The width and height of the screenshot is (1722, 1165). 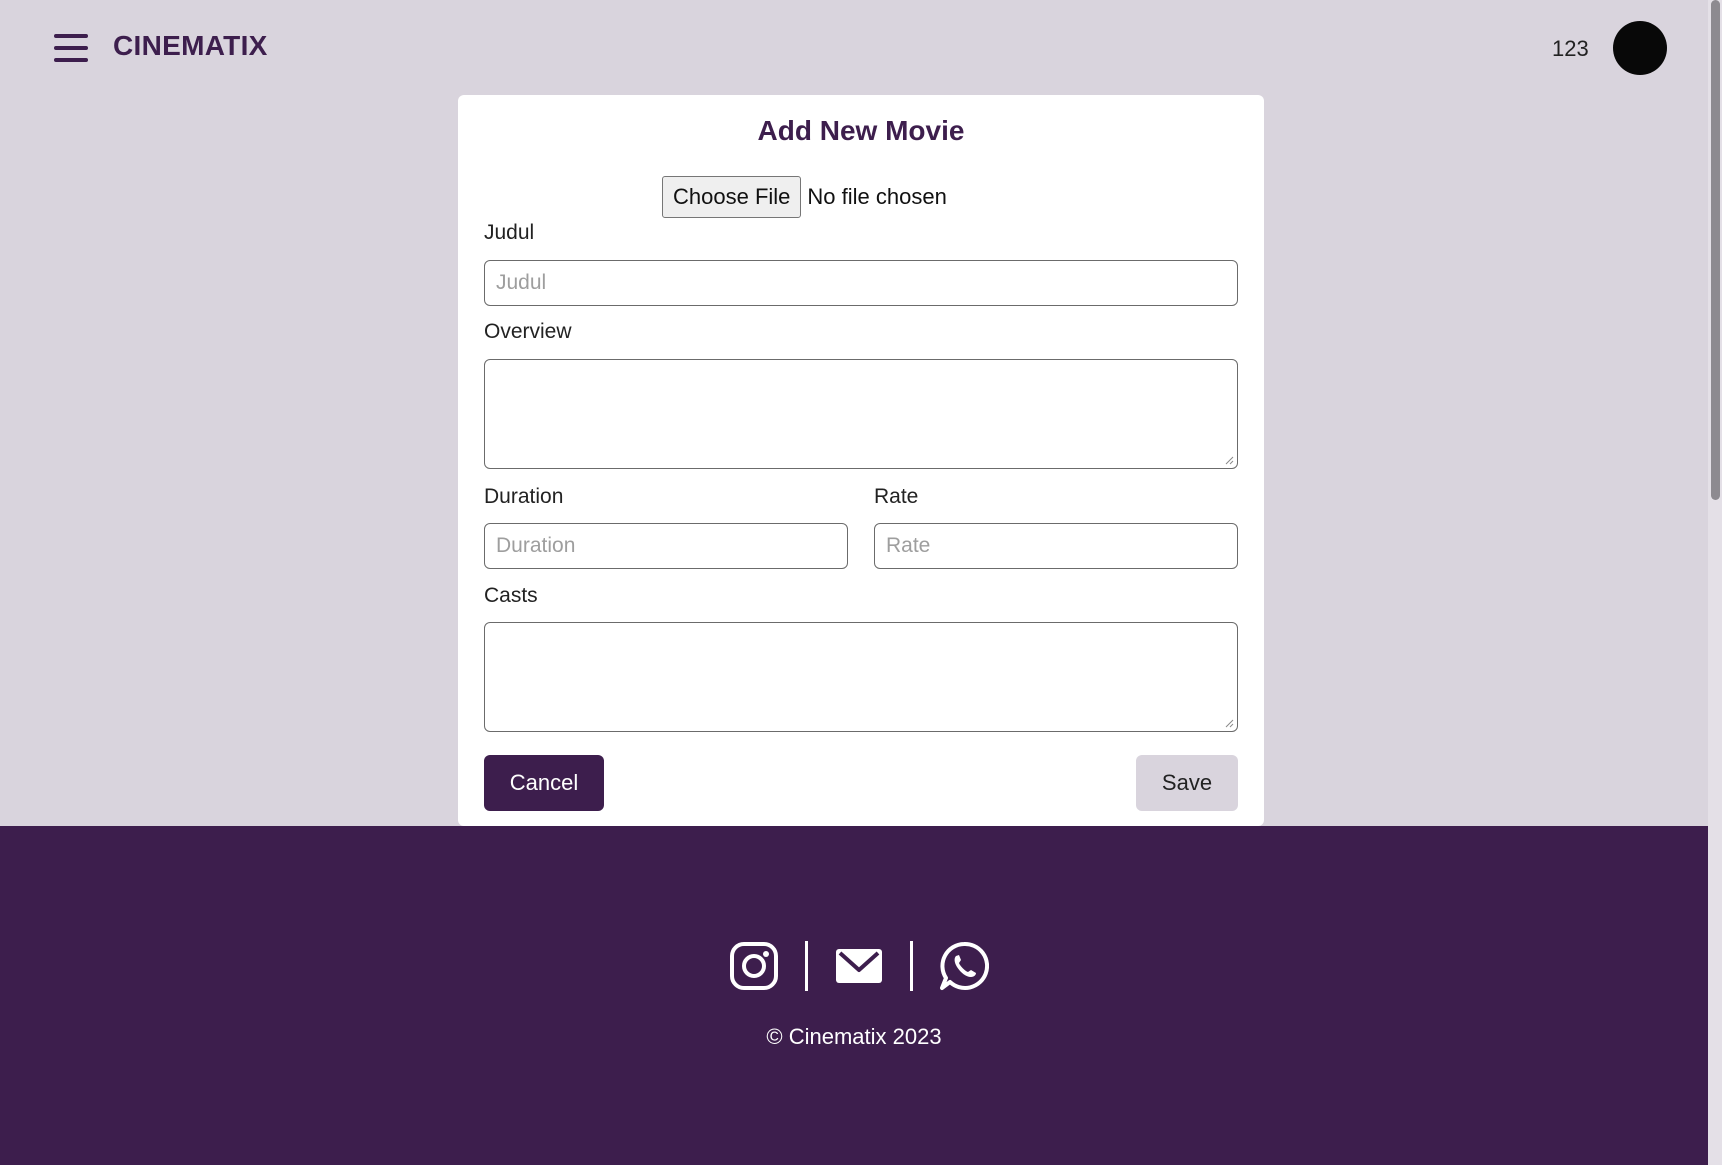 I want to click on choose-file-button: Choose File, so click(x=732, y=197).